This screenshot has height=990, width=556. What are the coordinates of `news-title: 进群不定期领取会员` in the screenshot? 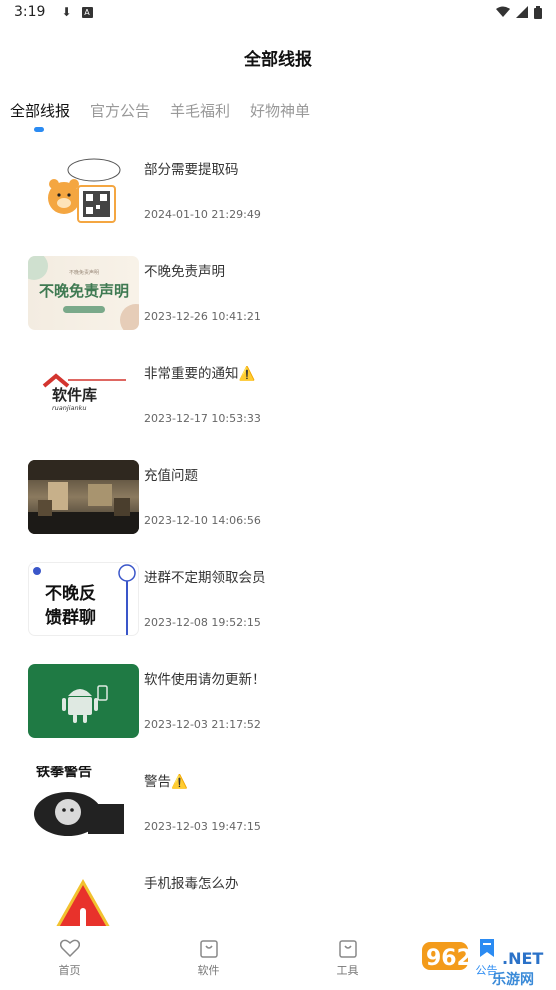 It's located at (205, 578).